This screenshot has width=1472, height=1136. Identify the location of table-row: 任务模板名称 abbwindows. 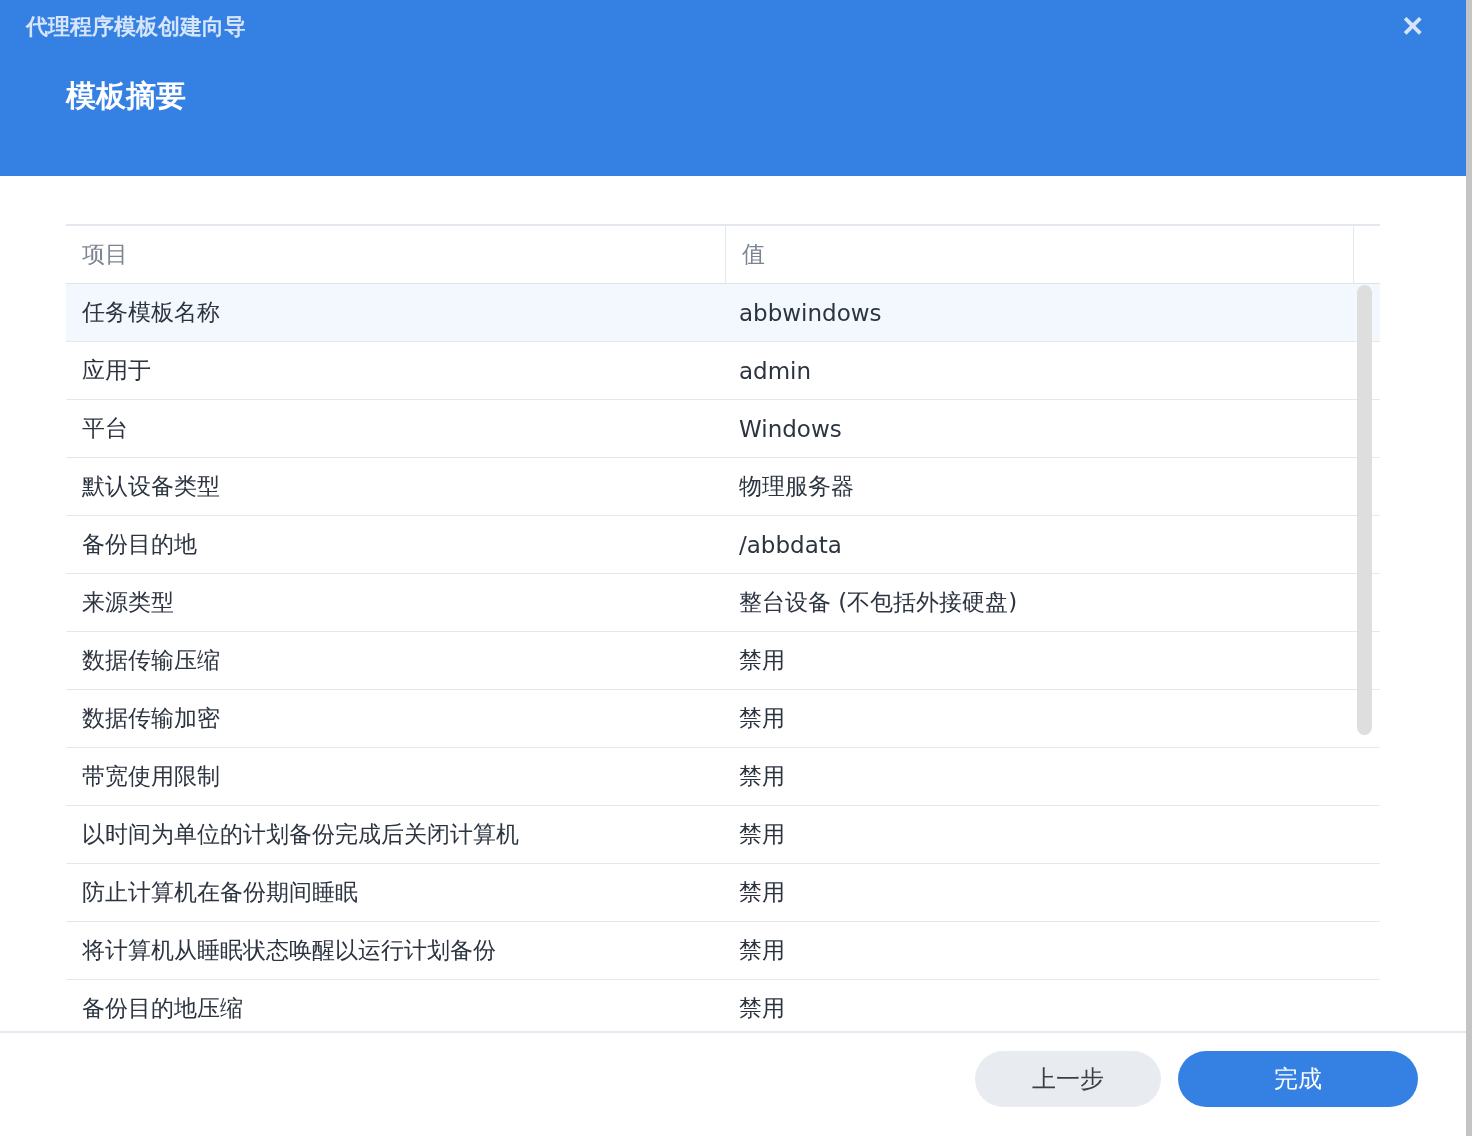
(723, 313).